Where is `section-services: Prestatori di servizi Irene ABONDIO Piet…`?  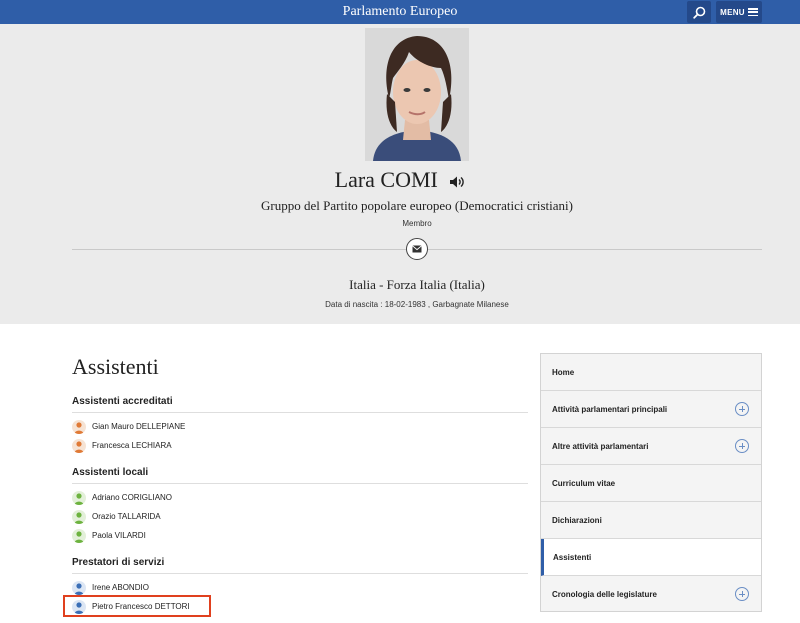
section-services: Prestatori di servizi Irene ABONDIO Piet… is located at coordinates (295, 587).